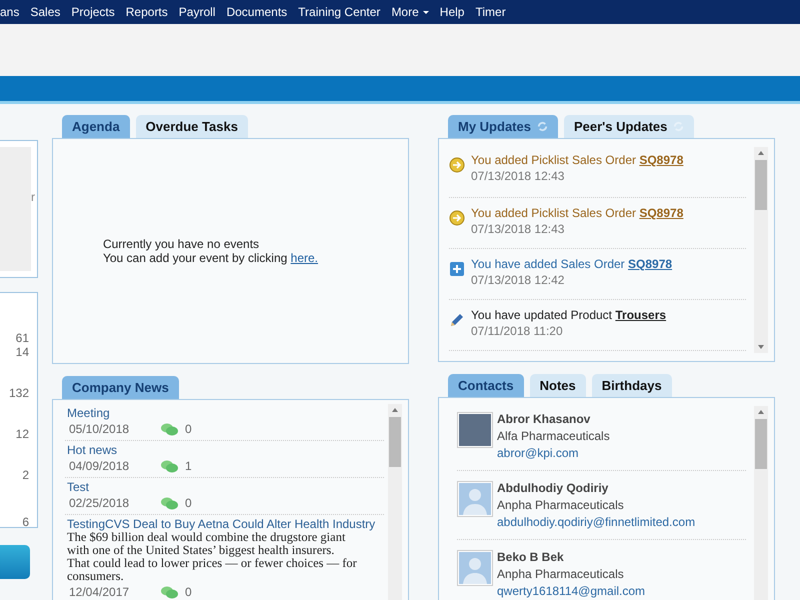  I want to click on contact-name: Beko B Bek, so click(571, 557).